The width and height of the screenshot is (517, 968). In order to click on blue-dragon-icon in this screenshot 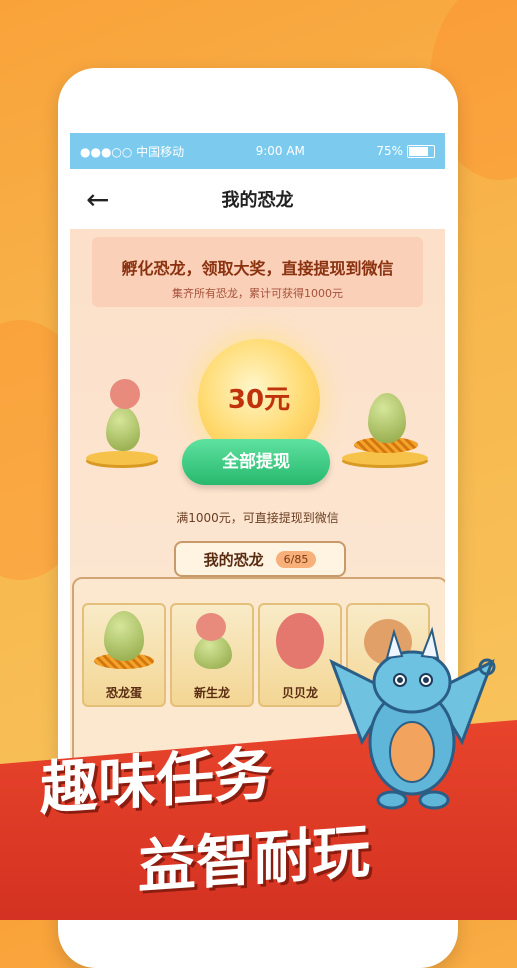, I will do `click(412, 718)`.